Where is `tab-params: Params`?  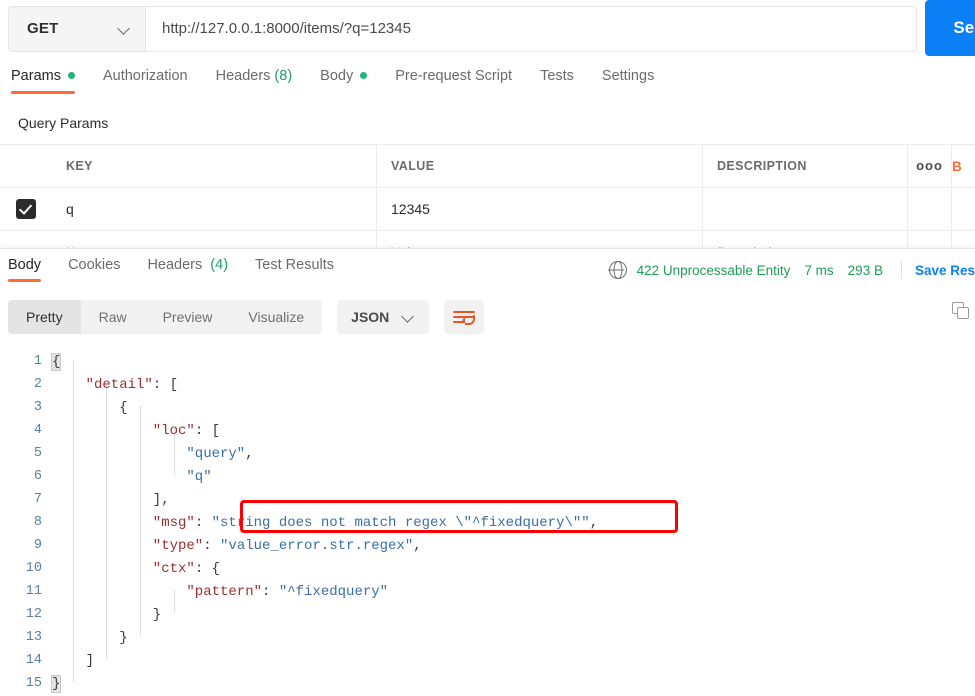
tab-params: Params is located at coordinates (43, 85).